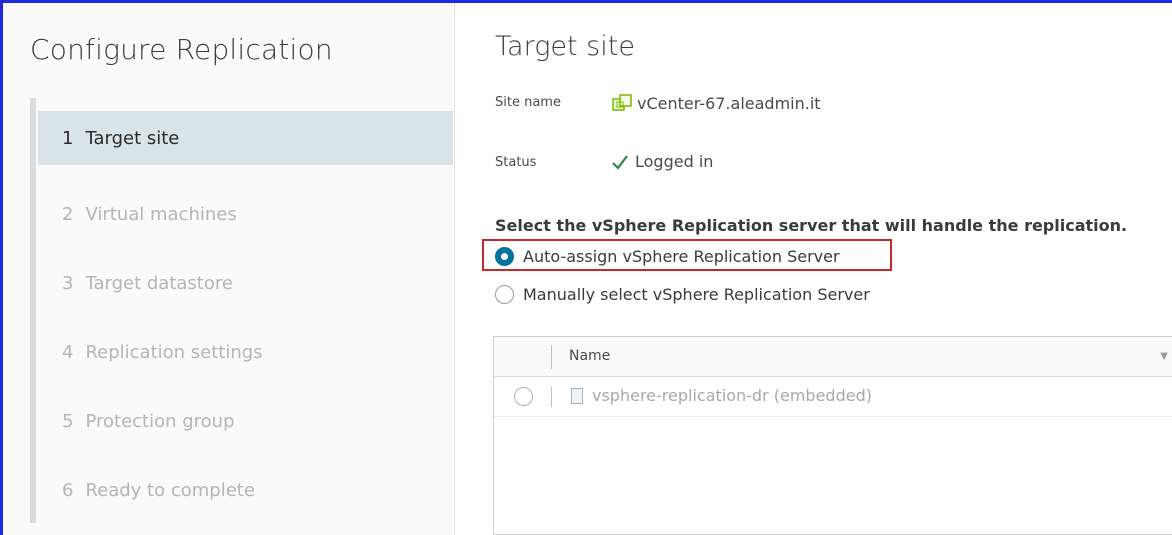  Describe the element at coordinates (833, 357) in the screenshot. I see `grid-header: Name ▼` at that location.